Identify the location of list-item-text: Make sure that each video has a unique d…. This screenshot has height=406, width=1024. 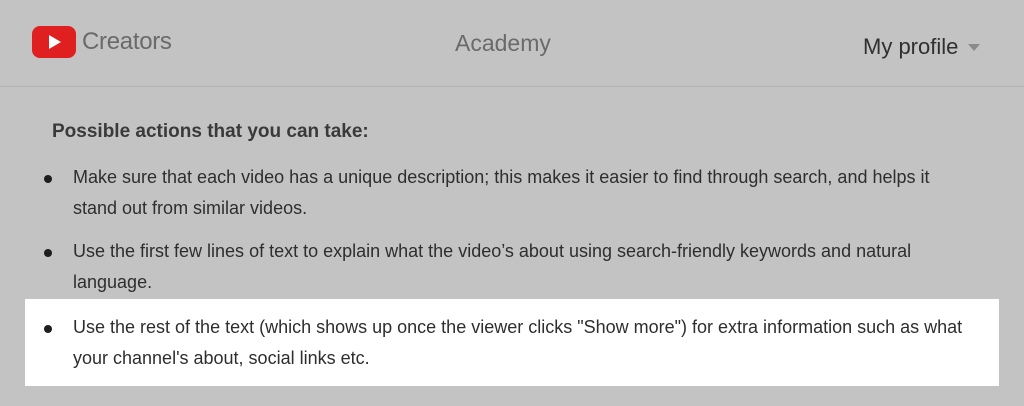
(501, 192).